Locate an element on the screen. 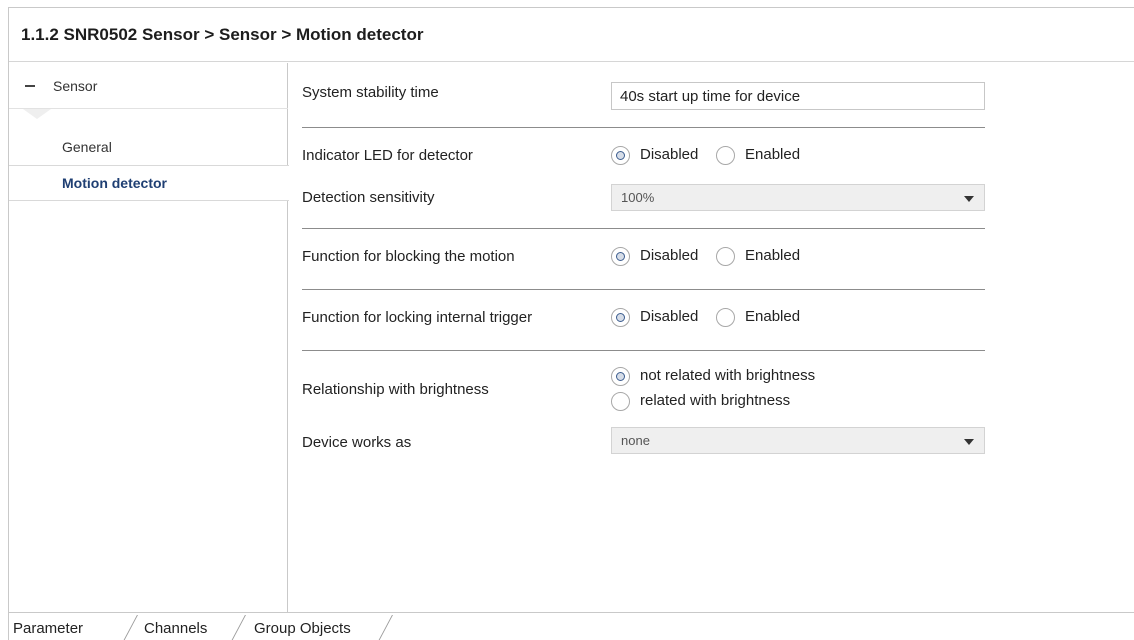 Image resolution: width=1134 pixels, height=640 pixels. stability-time-field: 40s start up time for device is located at coordinates (798, 96).